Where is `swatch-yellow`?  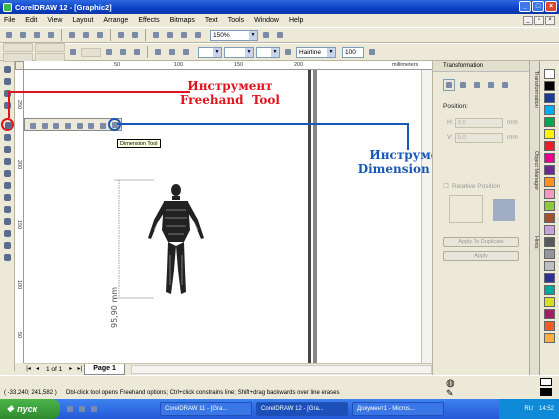 swatch-yellow is located at coordinates (549, 134).